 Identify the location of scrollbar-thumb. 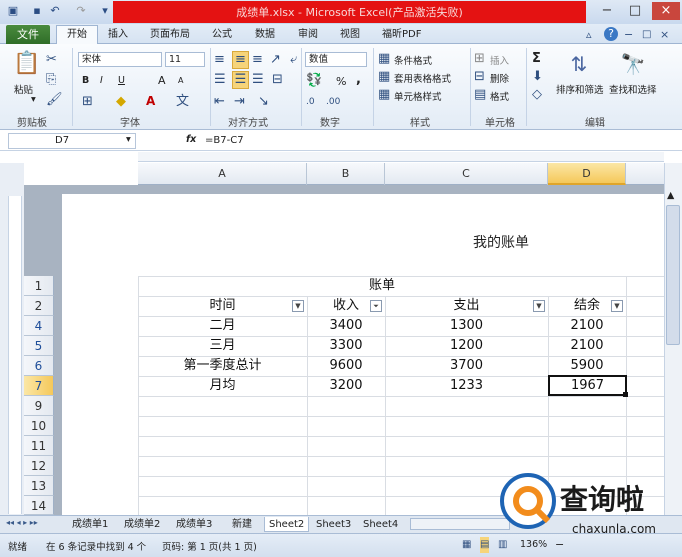
(673, 275).